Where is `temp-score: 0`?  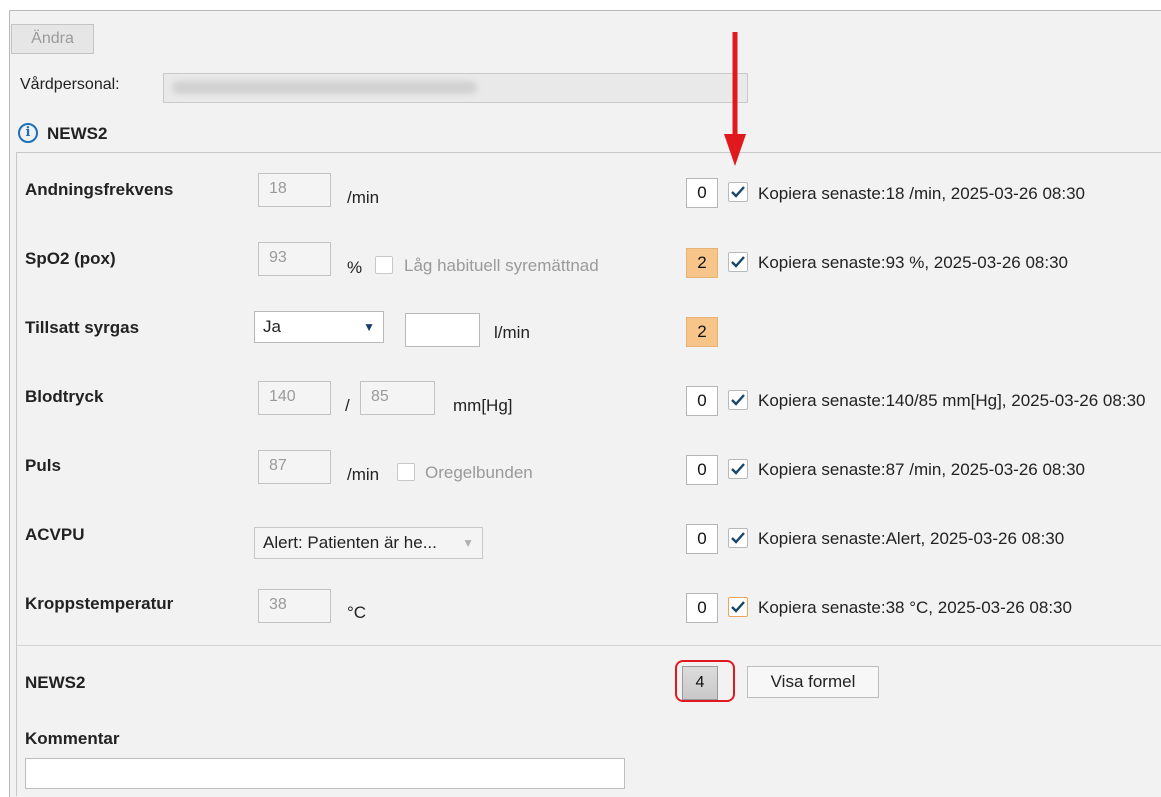
temp-score: 0 is located at coordinates (702, 608).